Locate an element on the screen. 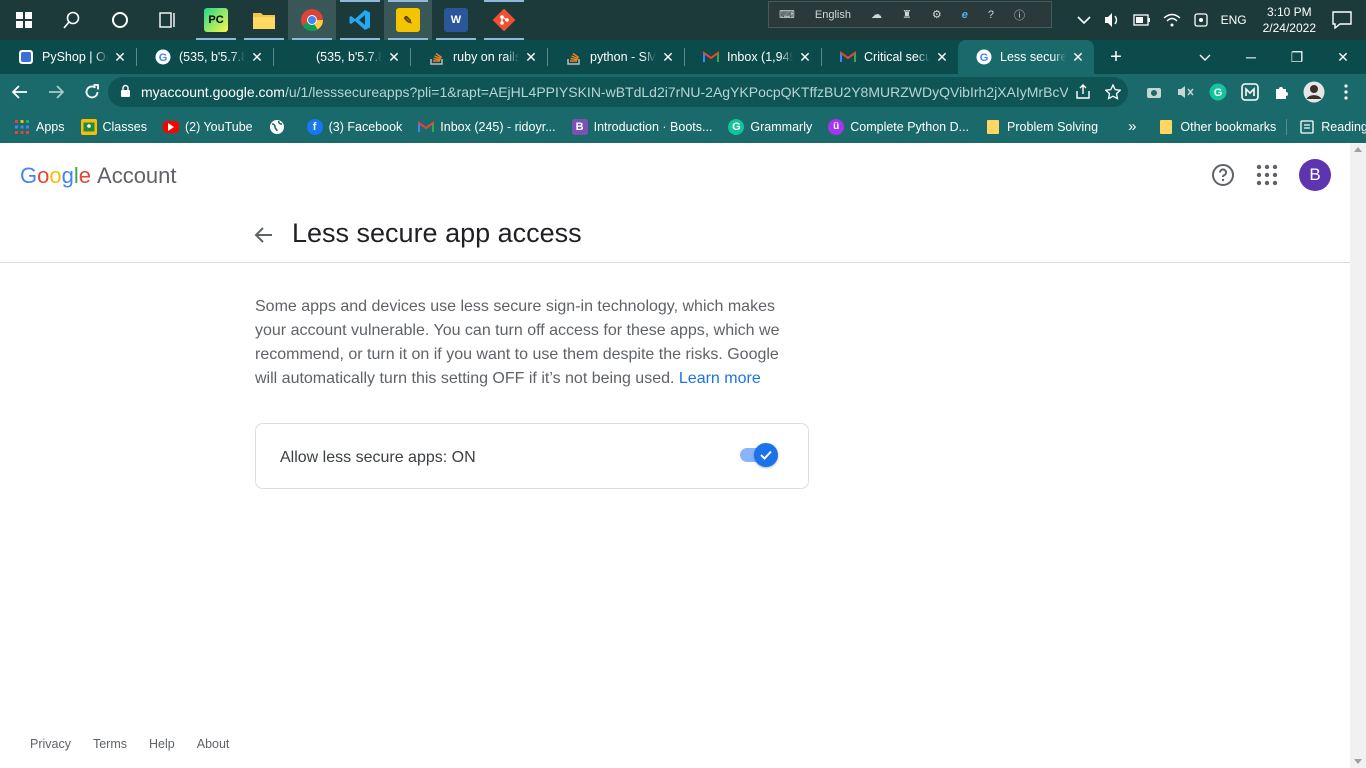 The width and height of the screenshot is (1366, 768). udemy-icon: ü is located at coordinates (836, 126).